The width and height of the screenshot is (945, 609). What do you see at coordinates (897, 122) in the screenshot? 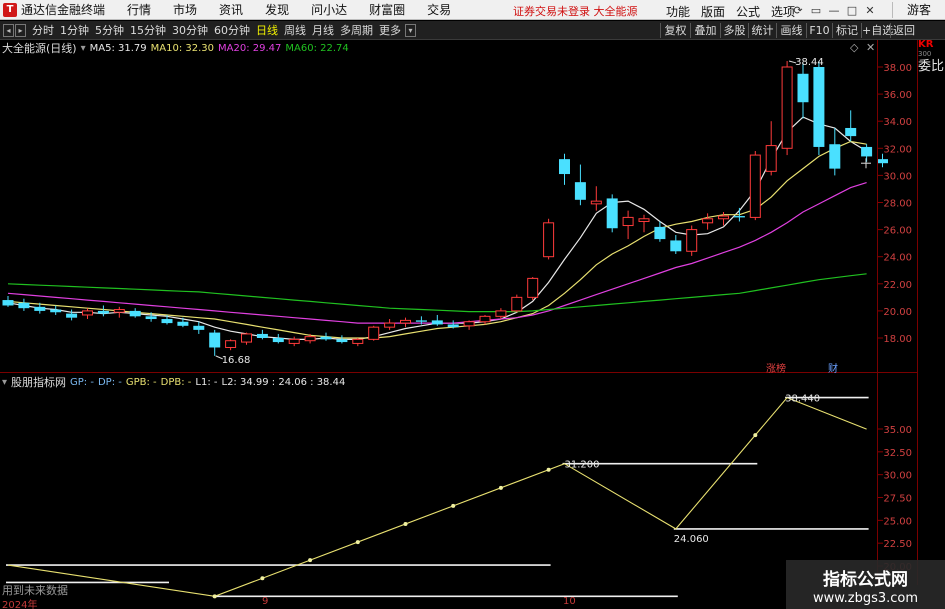
I see `price-axis-label-2: 34.00` at bounding box center [897, 122].